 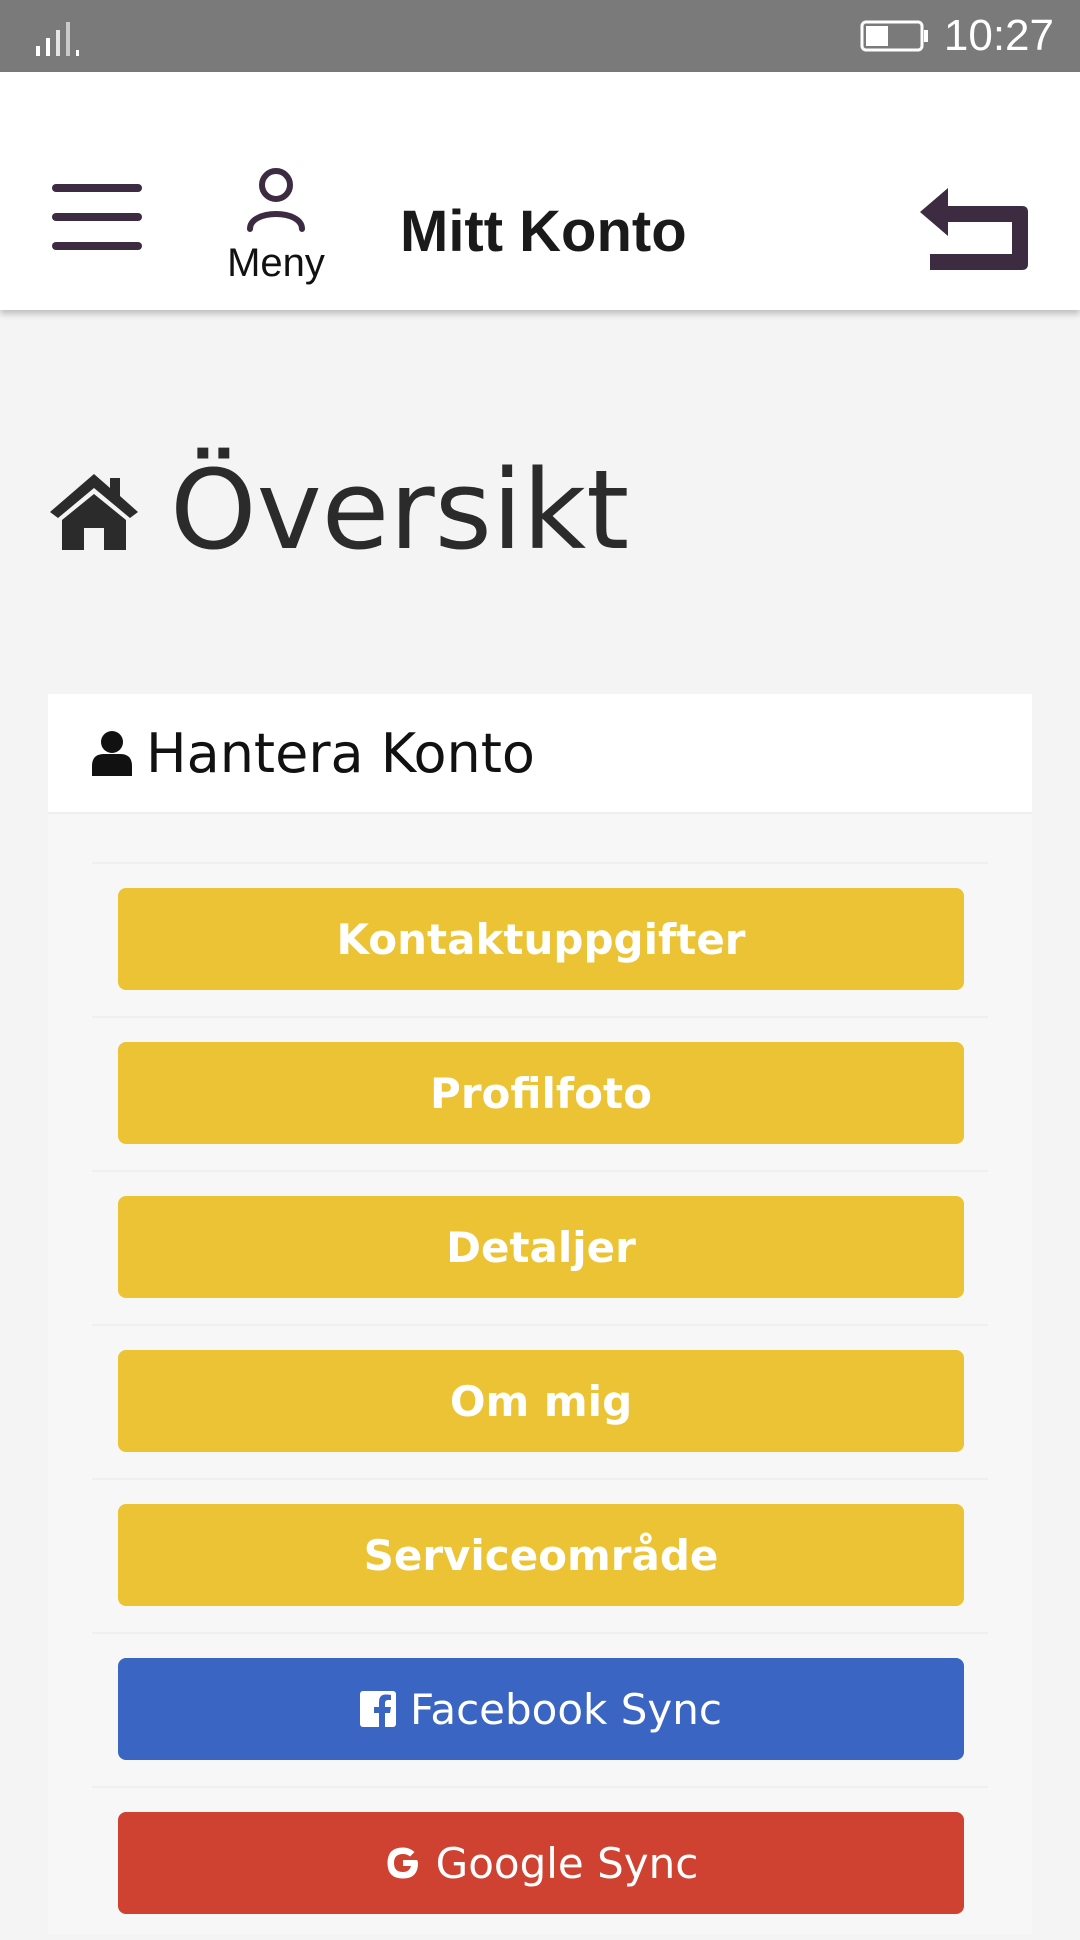 I want to click on signal-icon, so click(x=57, y=39).